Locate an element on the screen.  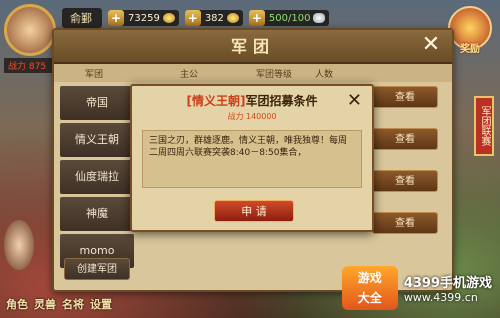
gold-coin-icon is located at coordinates (168, 18).